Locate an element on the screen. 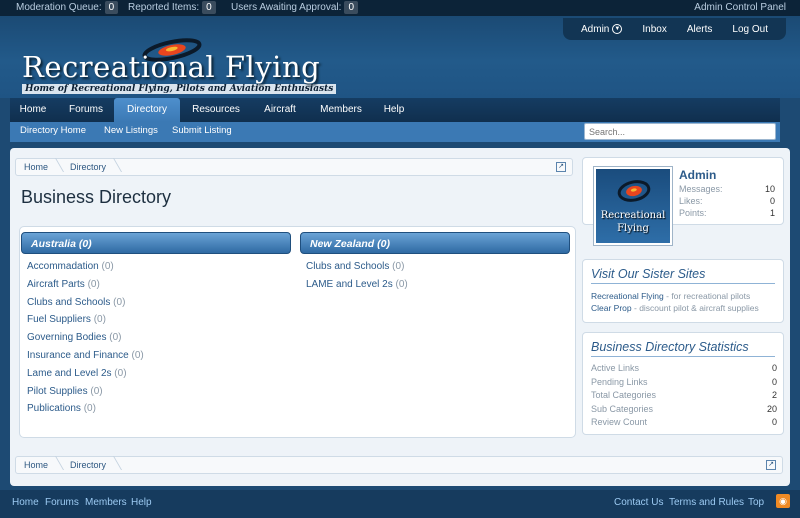  stat-value: 2 is located at coordinates (774, 395).